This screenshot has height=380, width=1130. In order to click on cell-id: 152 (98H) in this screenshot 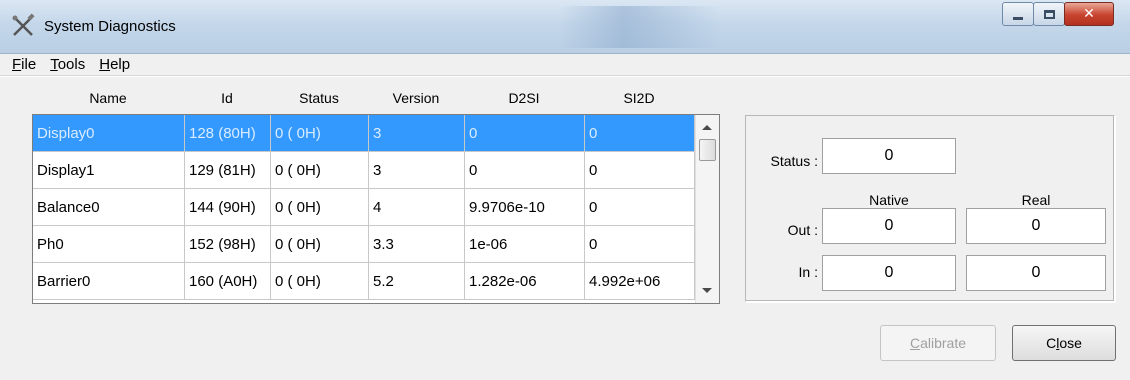, I will do `click(228, 244)`.